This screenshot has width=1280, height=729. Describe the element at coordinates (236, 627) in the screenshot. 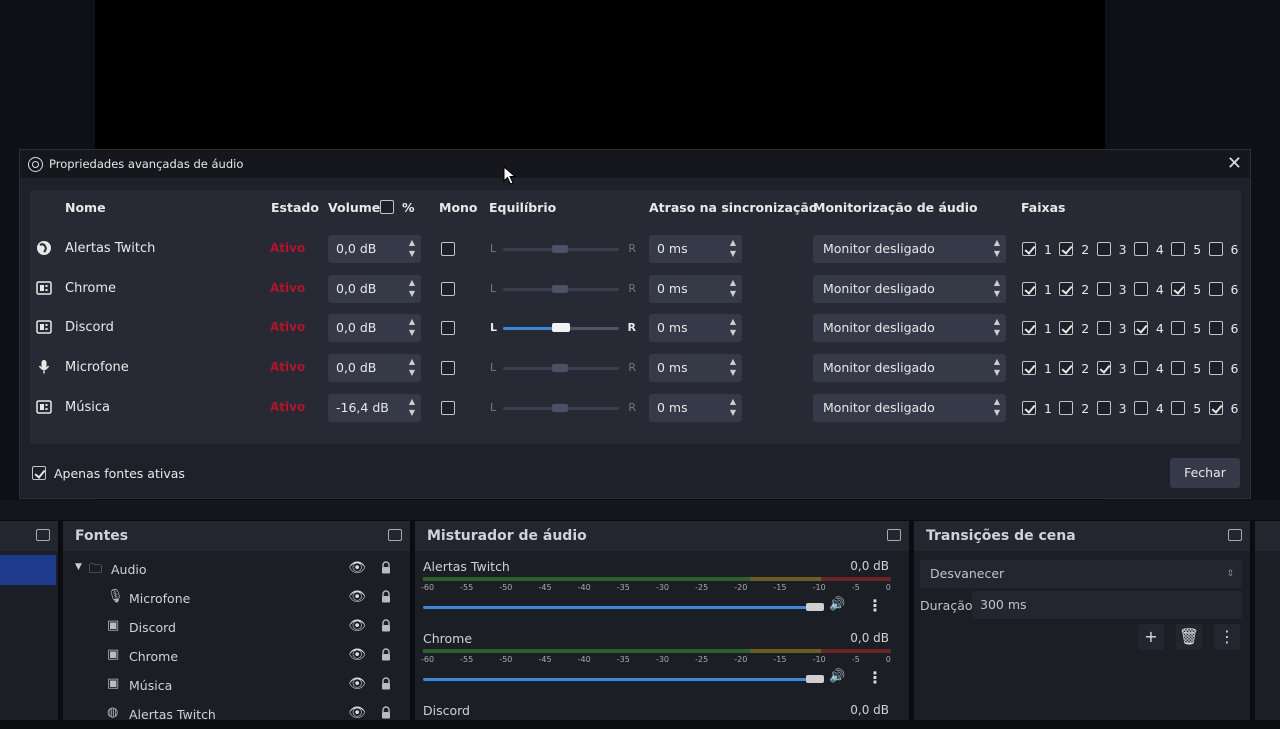

I see `source-item: ▣ Discord 👁` at that location.